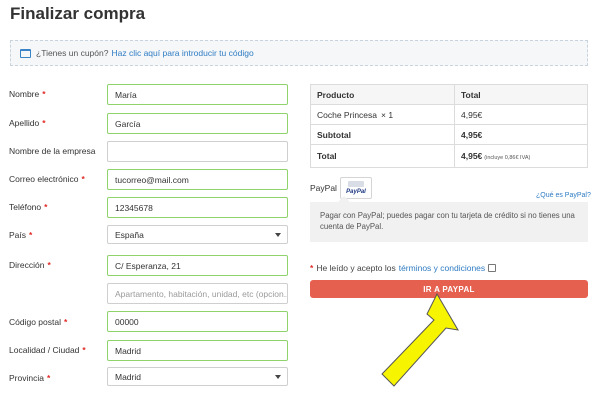 The image size is (600, 395). What do you see at coordinates (492, 268) in the screenshot?
I see `terms-checkbox` at bounding box center [492, 268].